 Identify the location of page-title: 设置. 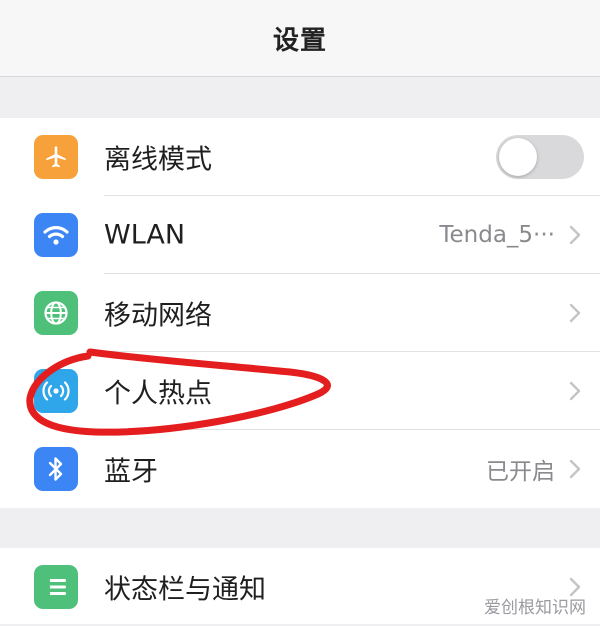
(299, 40).